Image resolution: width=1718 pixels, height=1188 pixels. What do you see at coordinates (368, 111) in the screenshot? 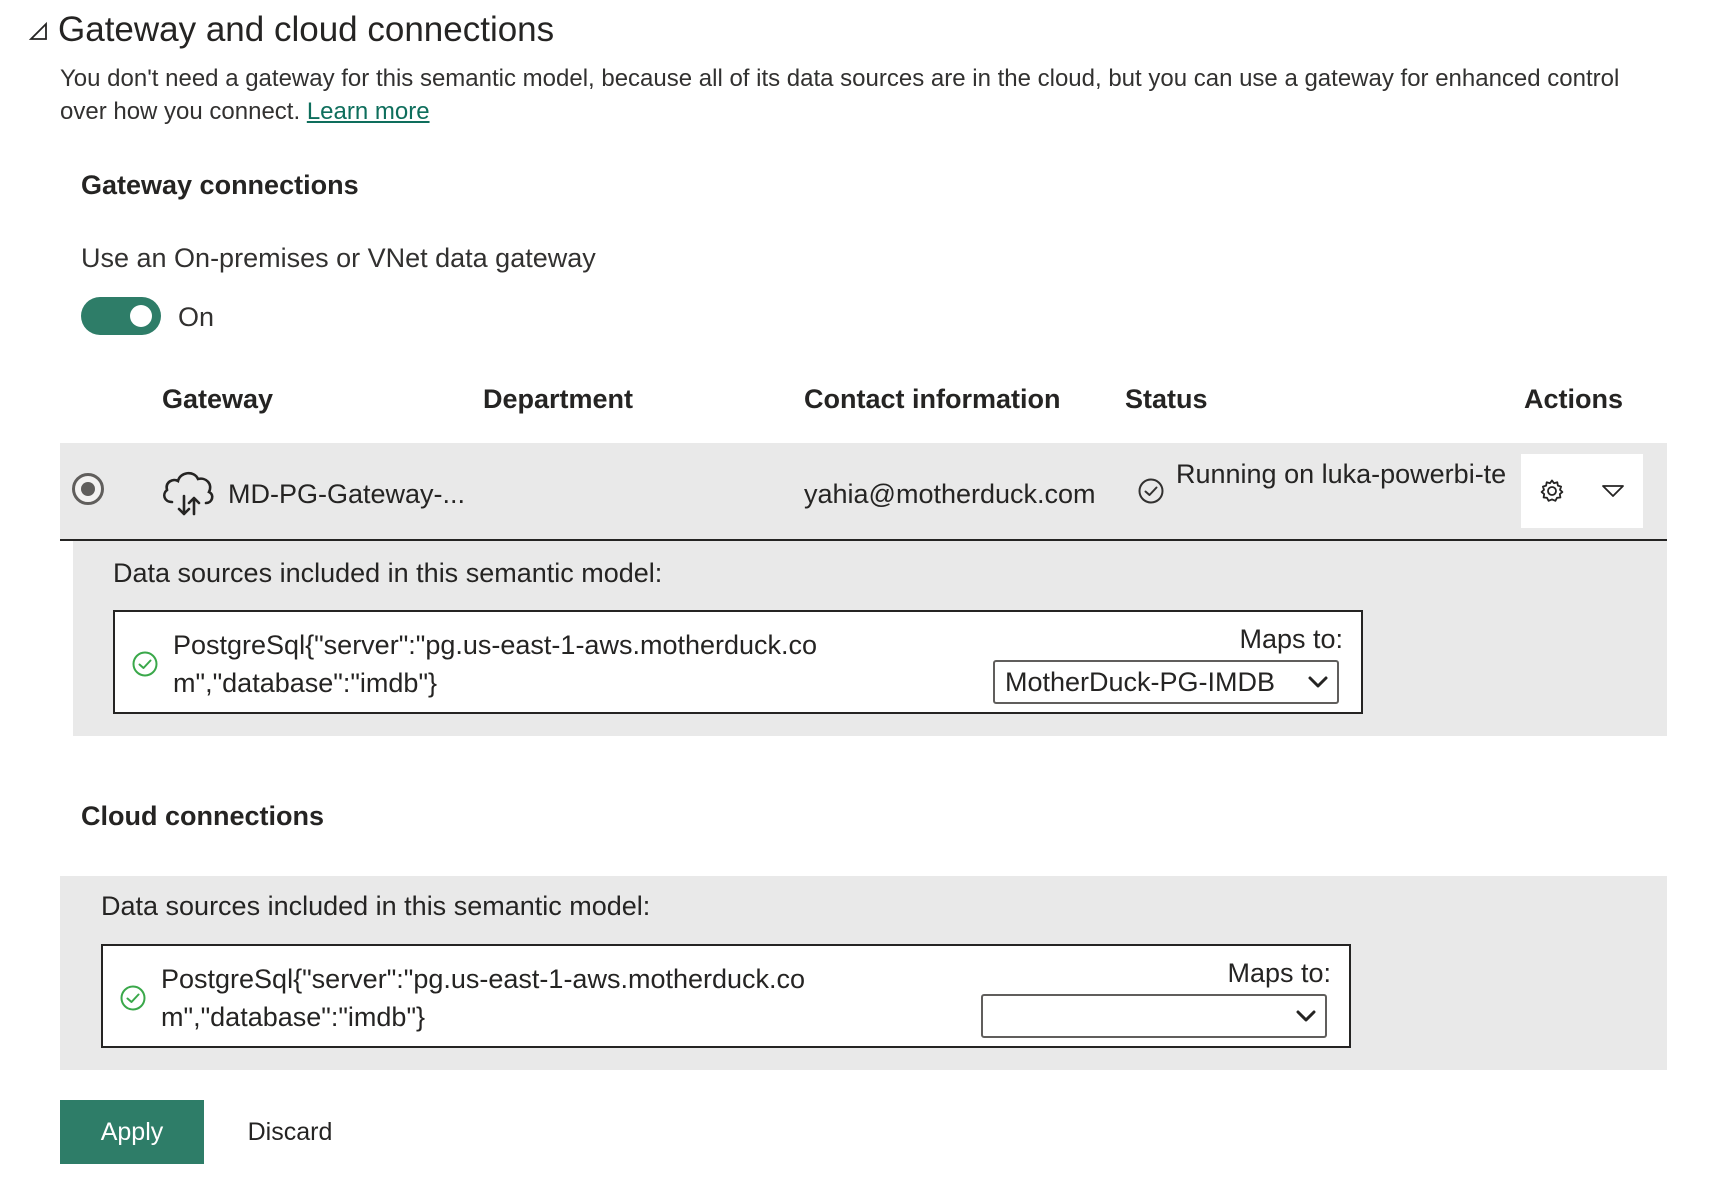
I see `learn-more-link: Learn more` at bounding box center [368, 111].